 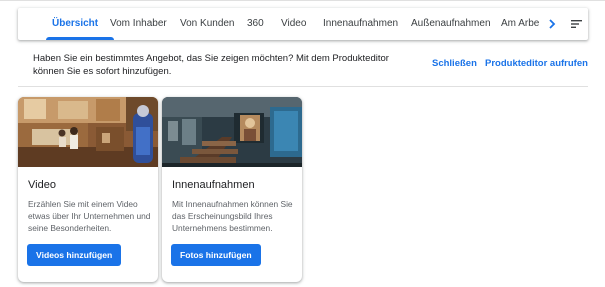 I want to click on video-card-title: Video, so click(x=42, y=185).